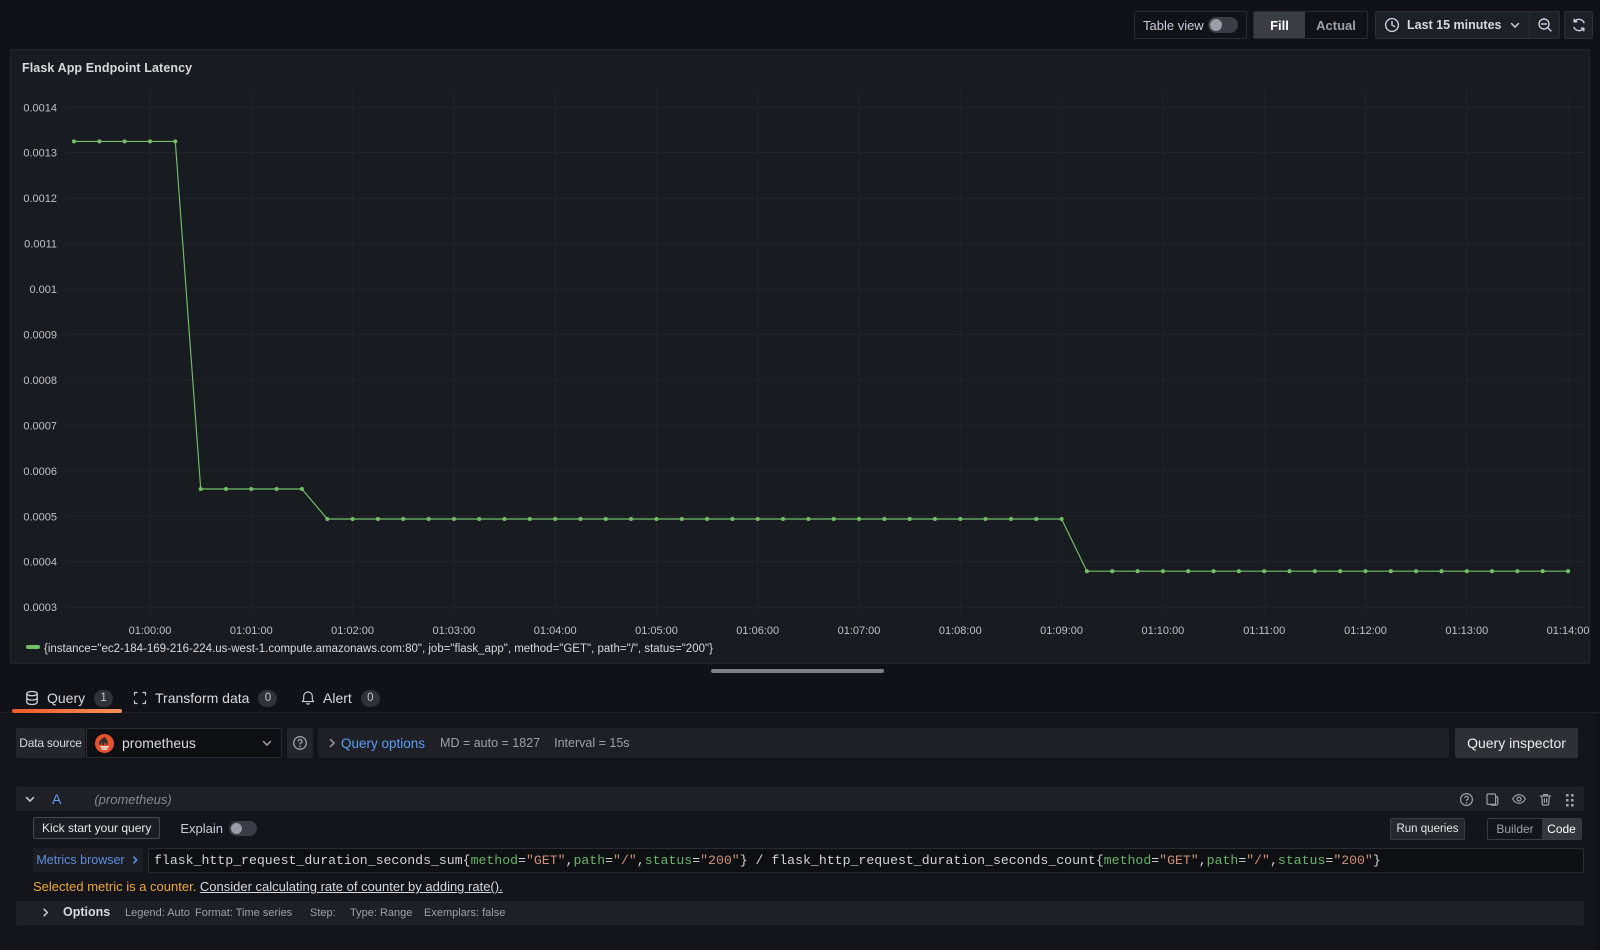 The height and width of the screenshot is (950, 1600). What do you see at coordinates (40, 336) in the screenshot?
I see `svg-text: 0.0009` at bounding box center [40, 336].